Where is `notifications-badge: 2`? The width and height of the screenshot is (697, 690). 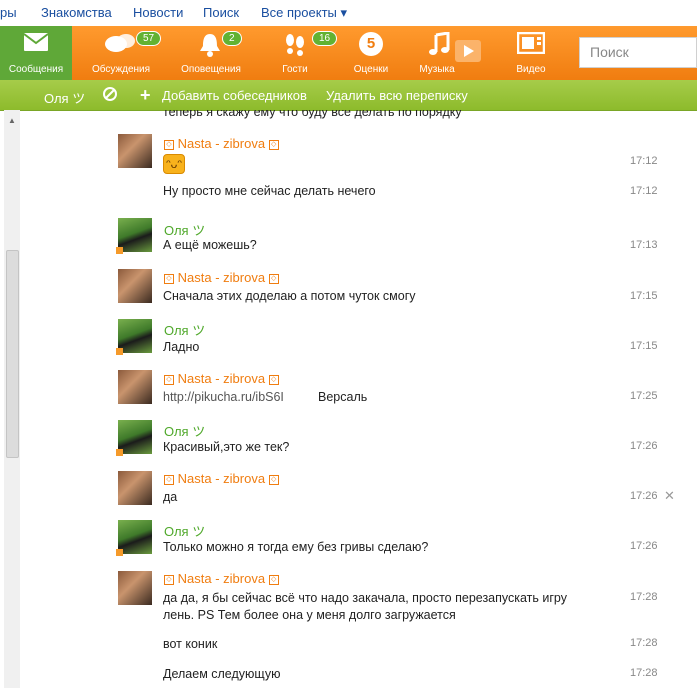 notifications-badge: 2 is located at coordinates (232, 38).